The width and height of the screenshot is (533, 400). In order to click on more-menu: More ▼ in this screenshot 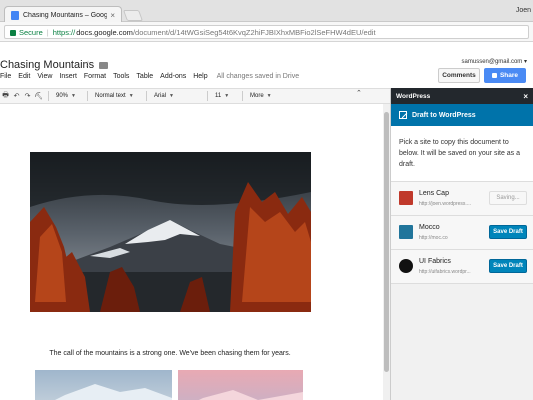, I will do `click(261, 96)`.